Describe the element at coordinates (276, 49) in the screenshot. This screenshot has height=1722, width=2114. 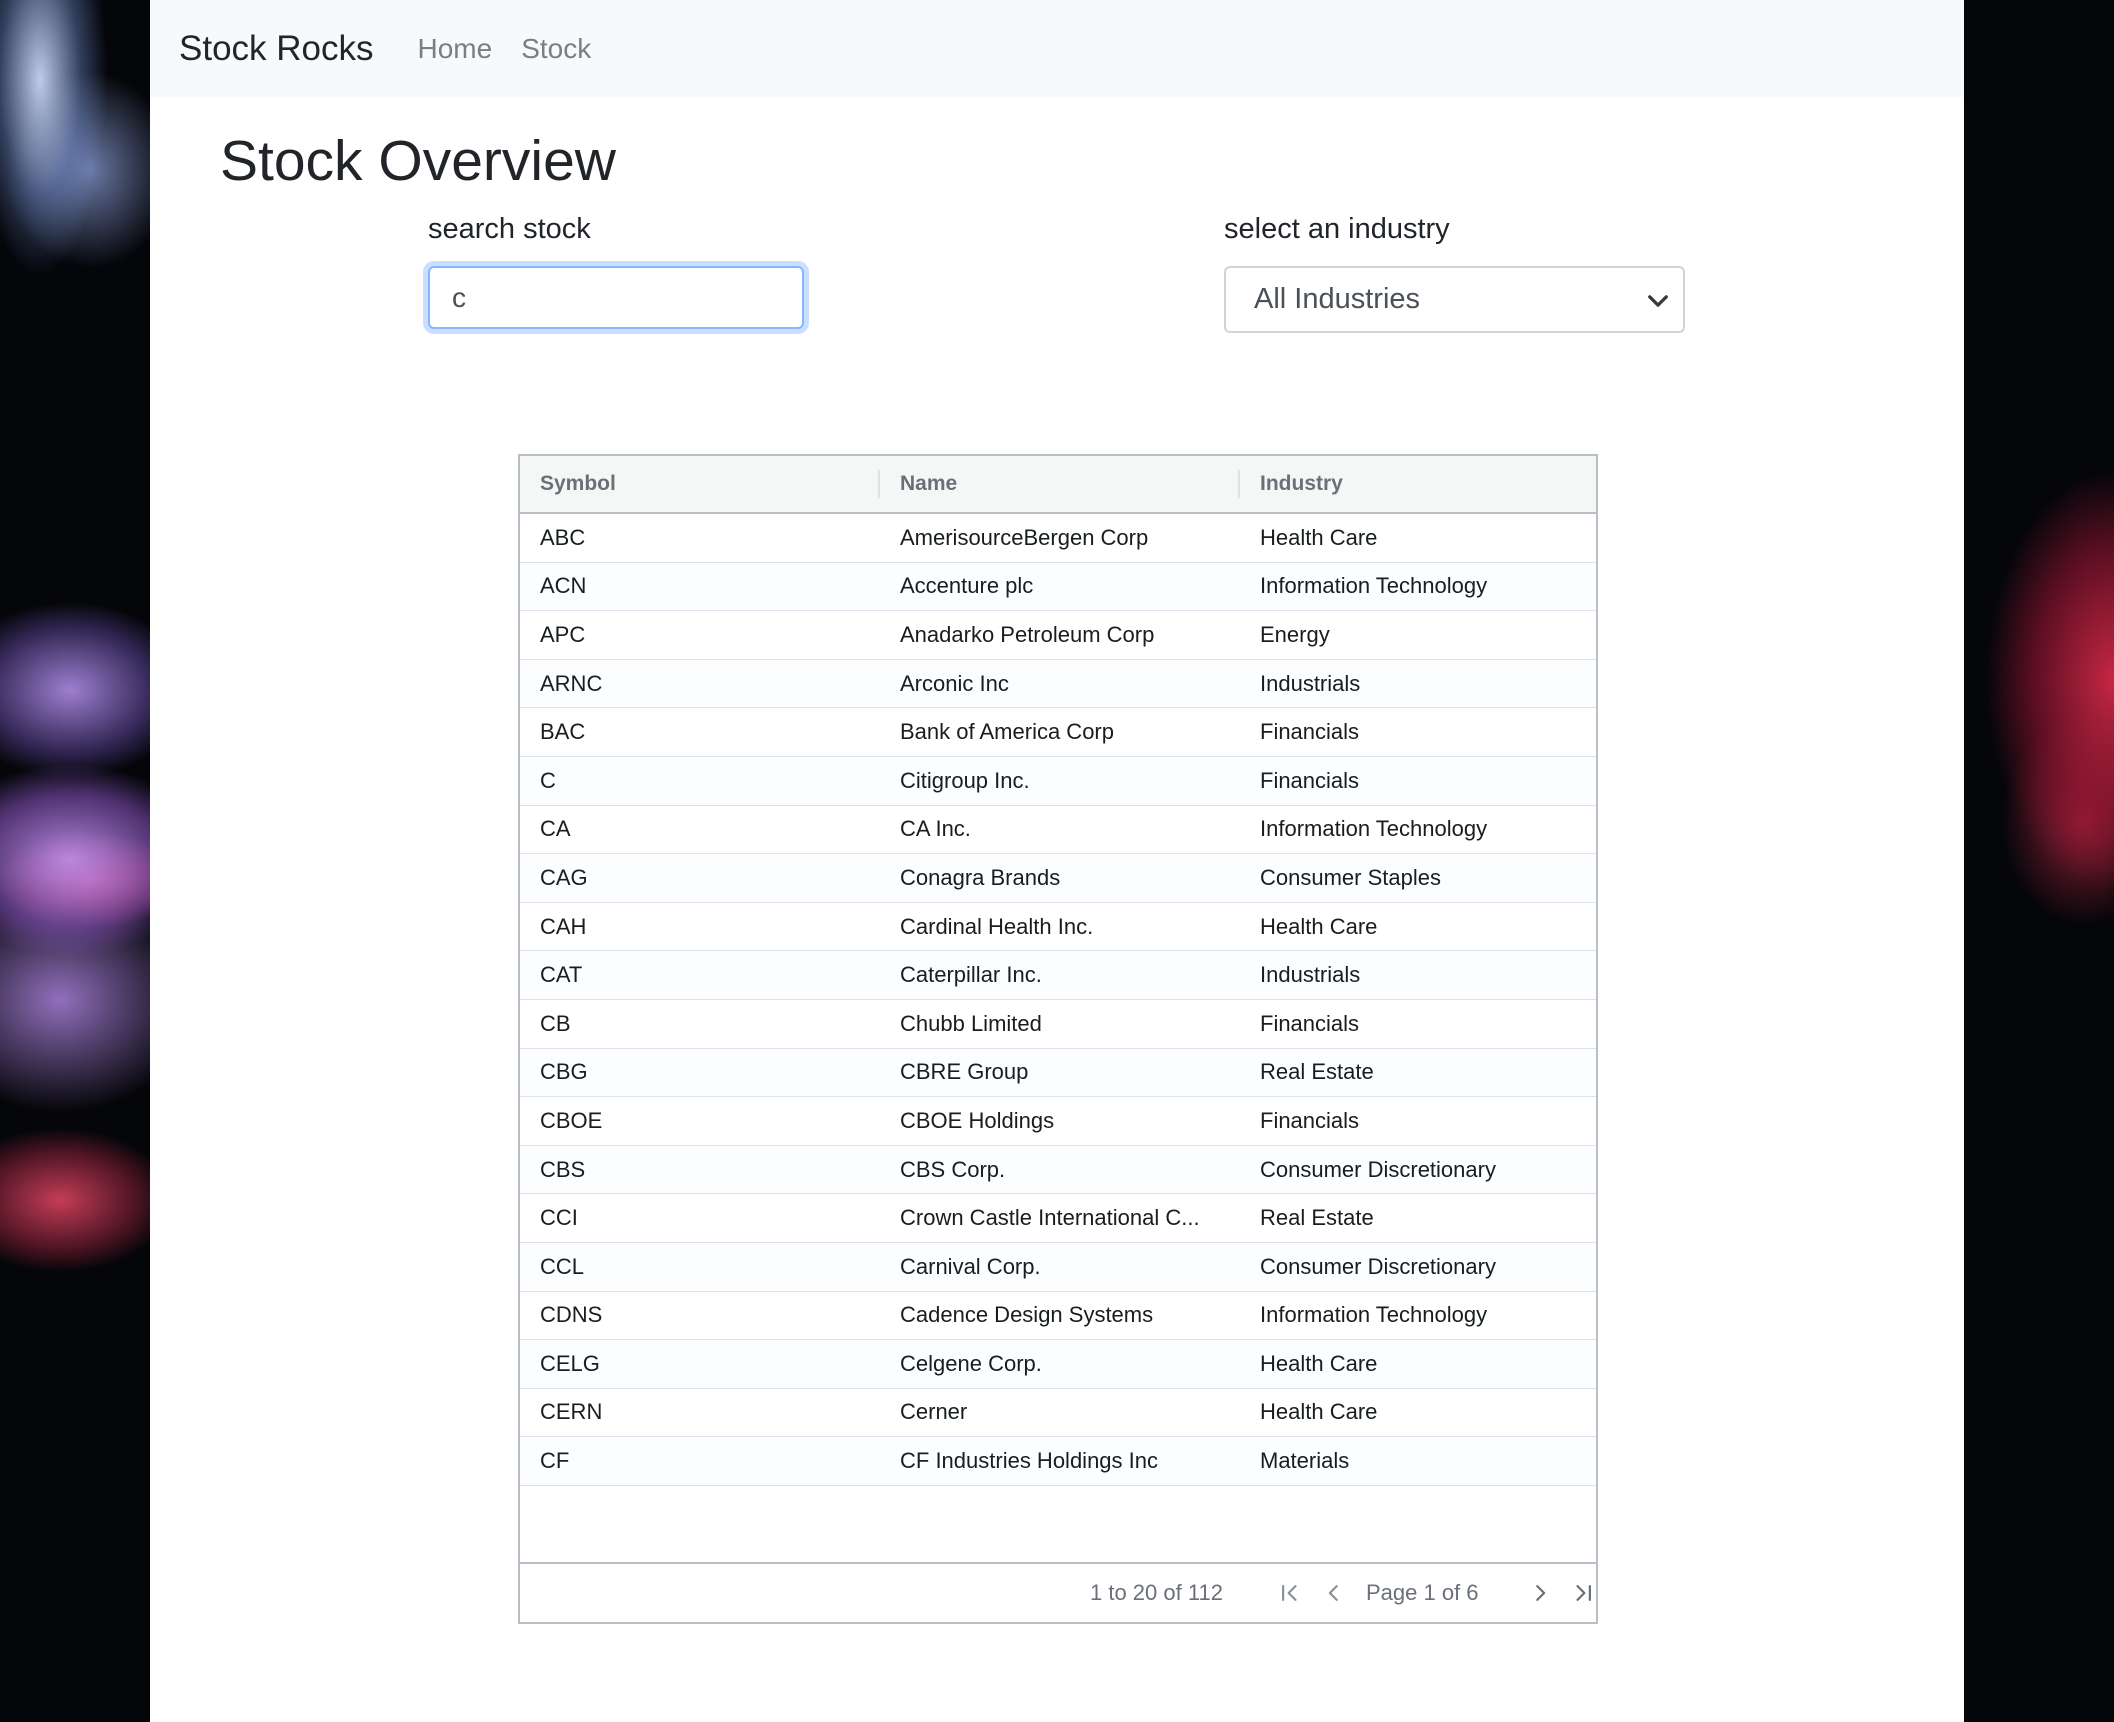
I see `brand-link: Stock Rocks` at that location.